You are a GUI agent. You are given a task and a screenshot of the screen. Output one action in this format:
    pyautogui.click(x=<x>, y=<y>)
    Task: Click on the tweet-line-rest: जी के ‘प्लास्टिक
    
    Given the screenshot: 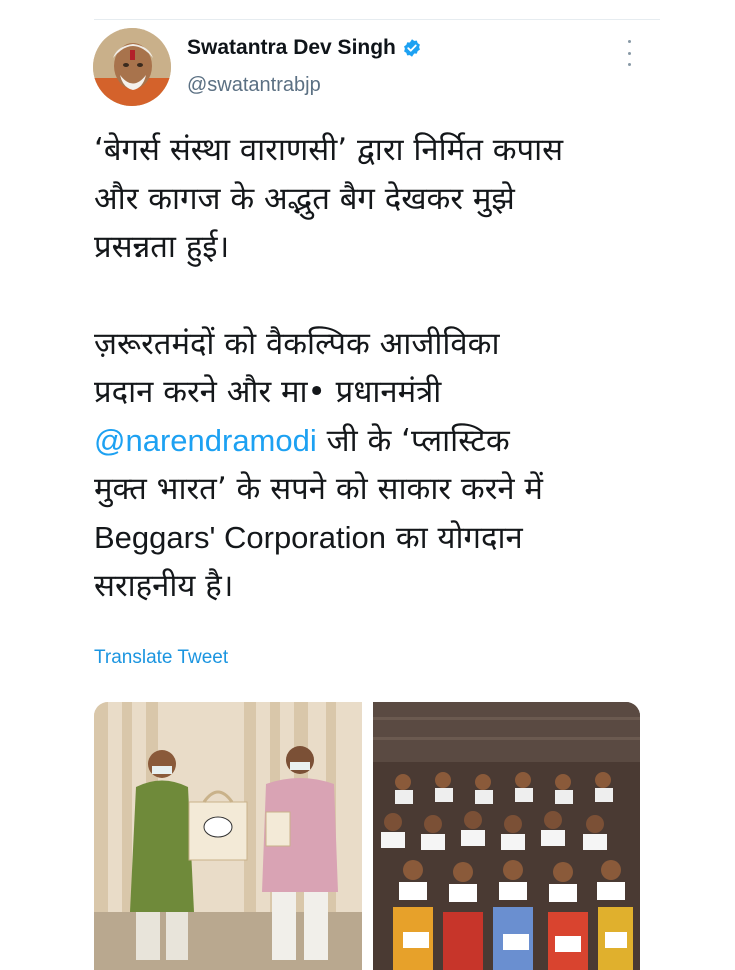 What is the action you would take?
    pyautogui.click(x=413, y=440)
    